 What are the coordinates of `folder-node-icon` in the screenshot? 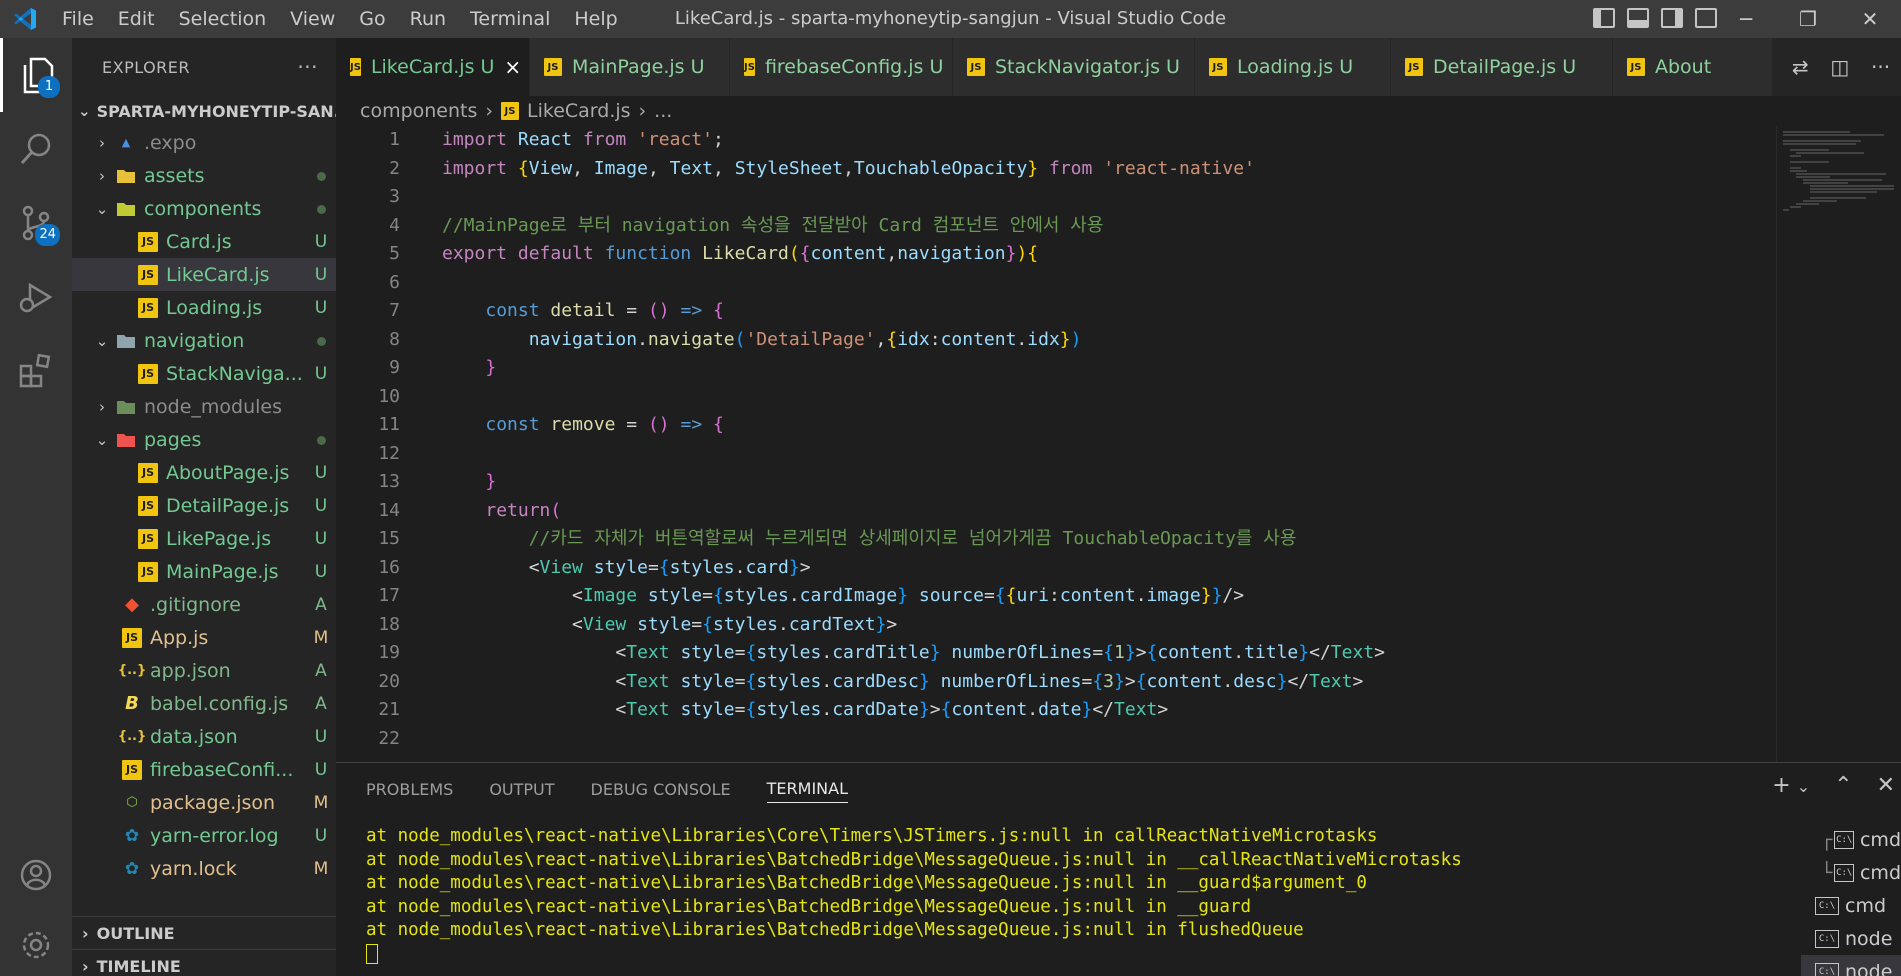 It's located at (126, 407).